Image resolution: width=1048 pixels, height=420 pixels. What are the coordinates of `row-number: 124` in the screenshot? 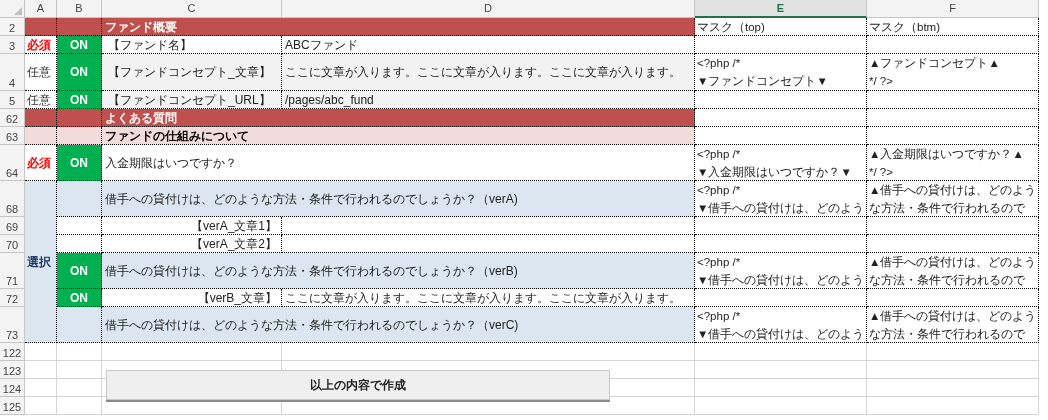 It's located at (12, 388).